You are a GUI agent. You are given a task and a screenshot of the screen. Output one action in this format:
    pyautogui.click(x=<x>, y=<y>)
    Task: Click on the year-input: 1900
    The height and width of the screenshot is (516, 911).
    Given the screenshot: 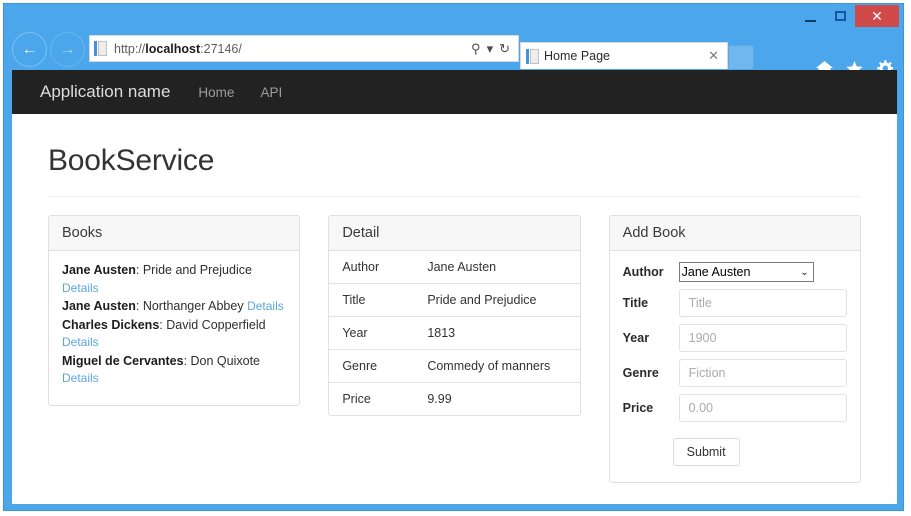 What is the action you would take?
    pyautogui.click(x=762, y=338)
    